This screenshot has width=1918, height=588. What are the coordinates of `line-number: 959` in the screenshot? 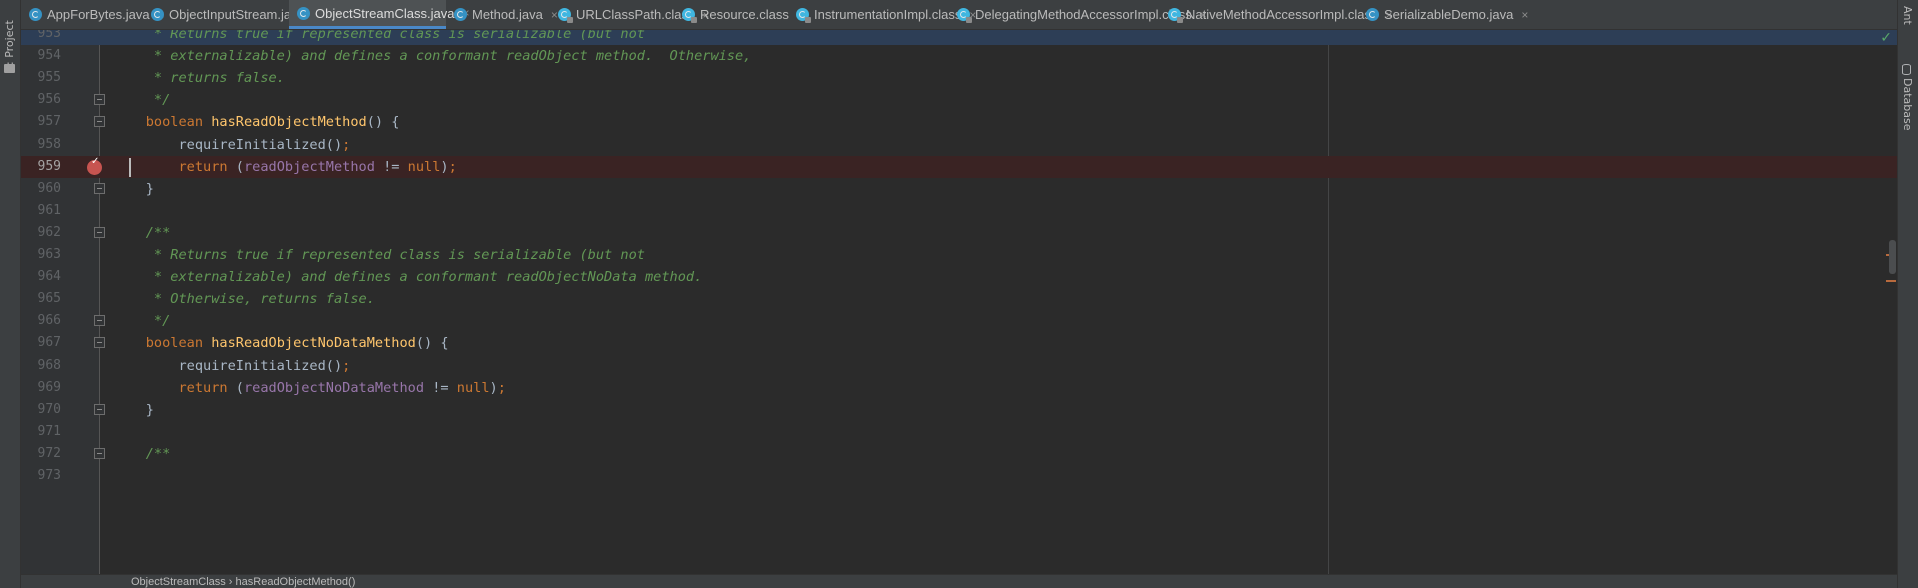 It's located at (49, 166).